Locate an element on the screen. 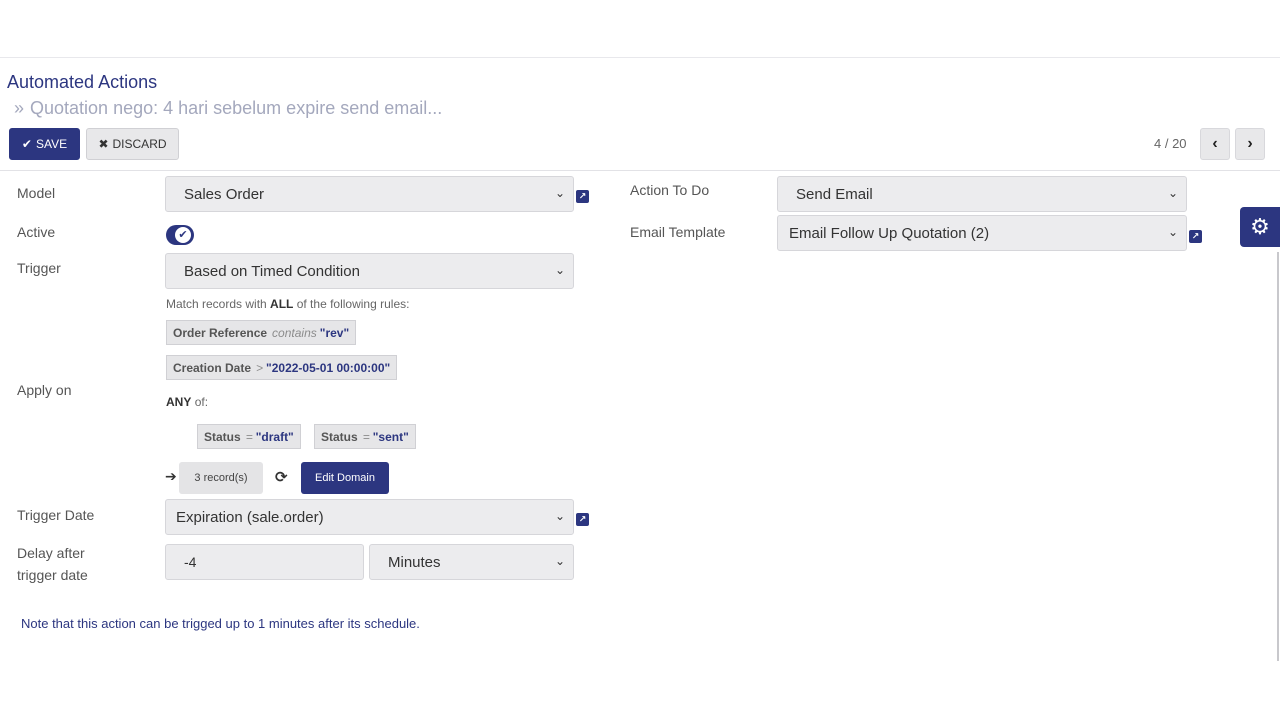 The image size is (1280, 720). email-template-label: Email Template is located at coordinates (678, 232).